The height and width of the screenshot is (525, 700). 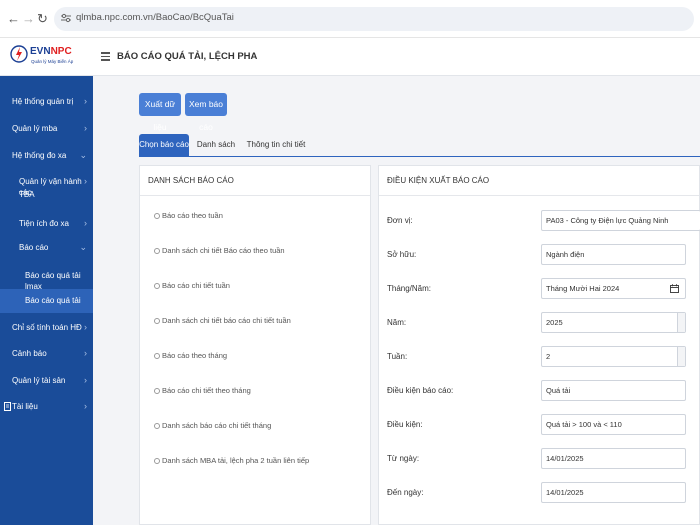 What do you see at coordinates (403, 458) in the screenshot?
I see `from-date-label: Từ ngày:` at bounding box center [403, 458].